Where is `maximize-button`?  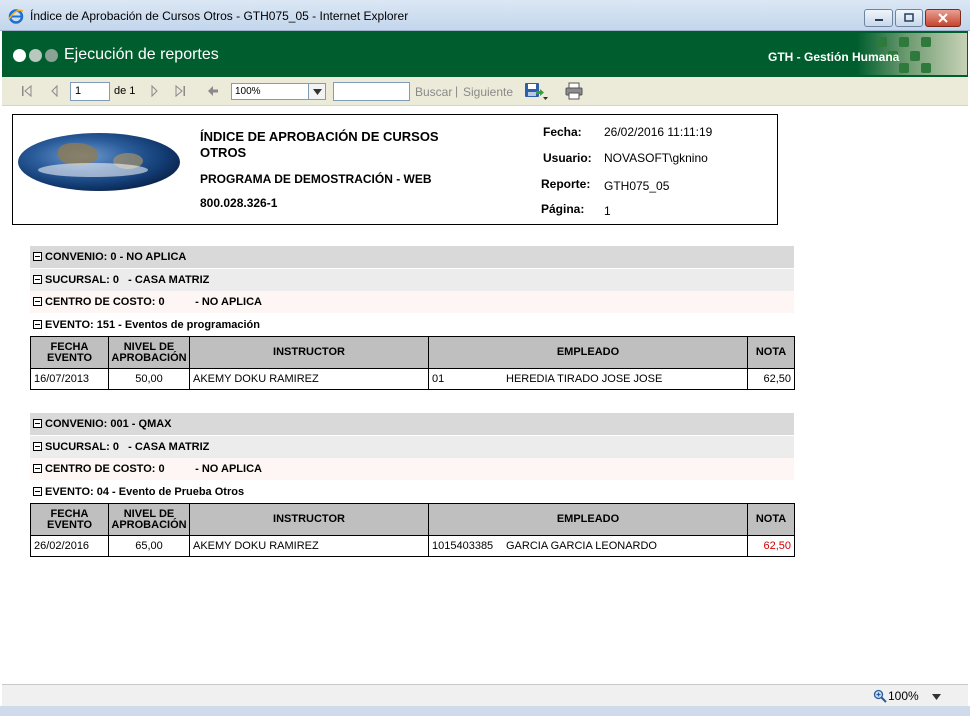 maximize-button is located at coordinates (909, 18).